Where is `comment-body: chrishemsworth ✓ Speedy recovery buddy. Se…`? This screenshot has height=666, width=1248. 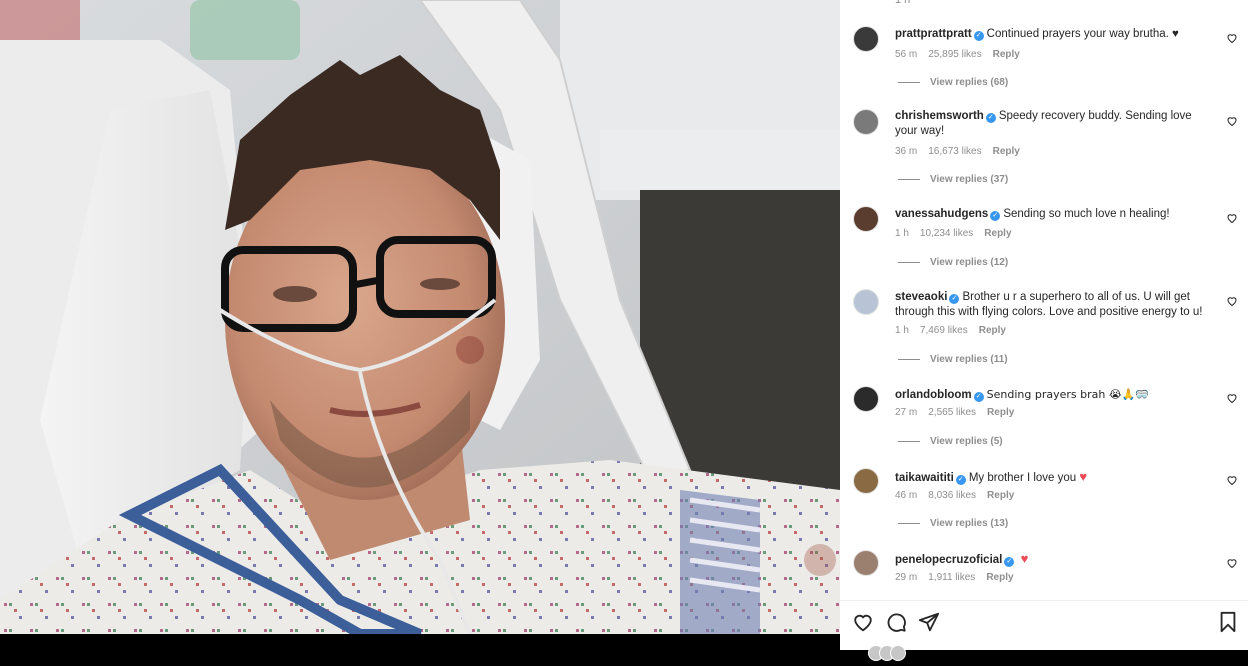 comment-body: chrishemsworth ✓ Speedy recovery buddy. Se… is located at coordinates (1054, 124).